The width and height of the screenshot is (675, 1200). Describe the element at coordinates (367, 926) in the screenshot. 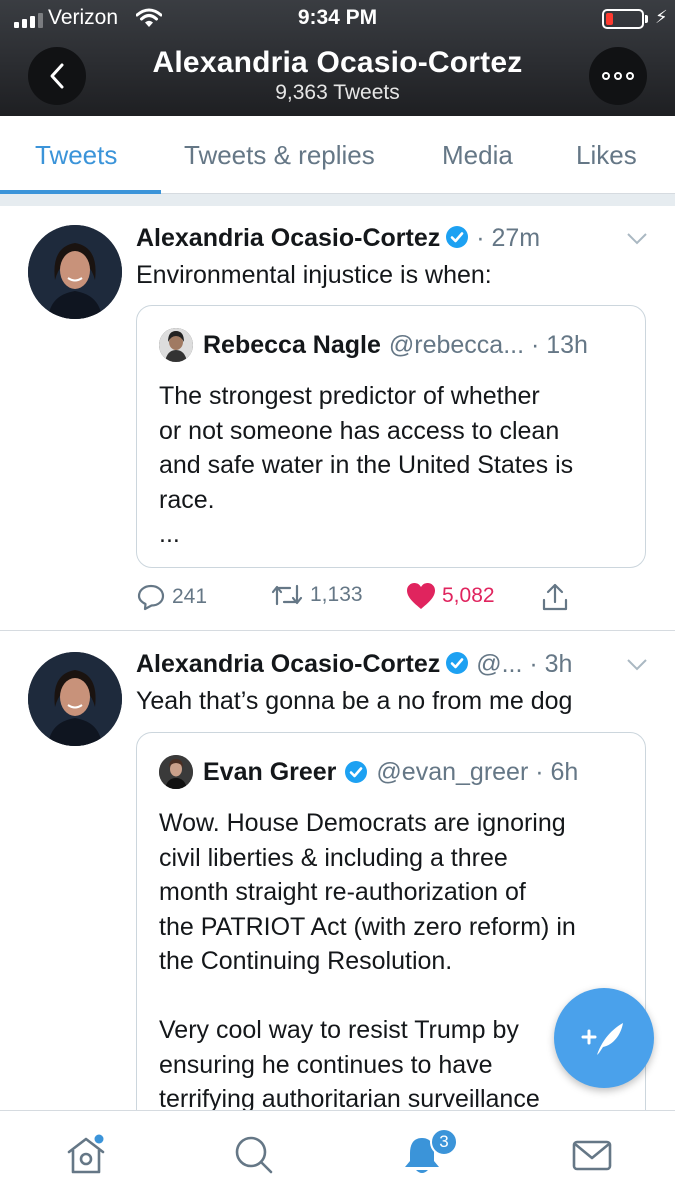

I see `quoted-text-line: the PATRIOT Act (with zero reform) in` at that location.